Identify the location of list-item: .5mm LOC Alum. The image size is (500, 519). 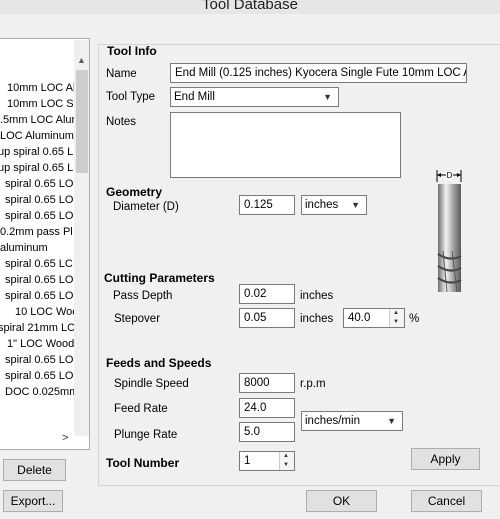
(40, 120).